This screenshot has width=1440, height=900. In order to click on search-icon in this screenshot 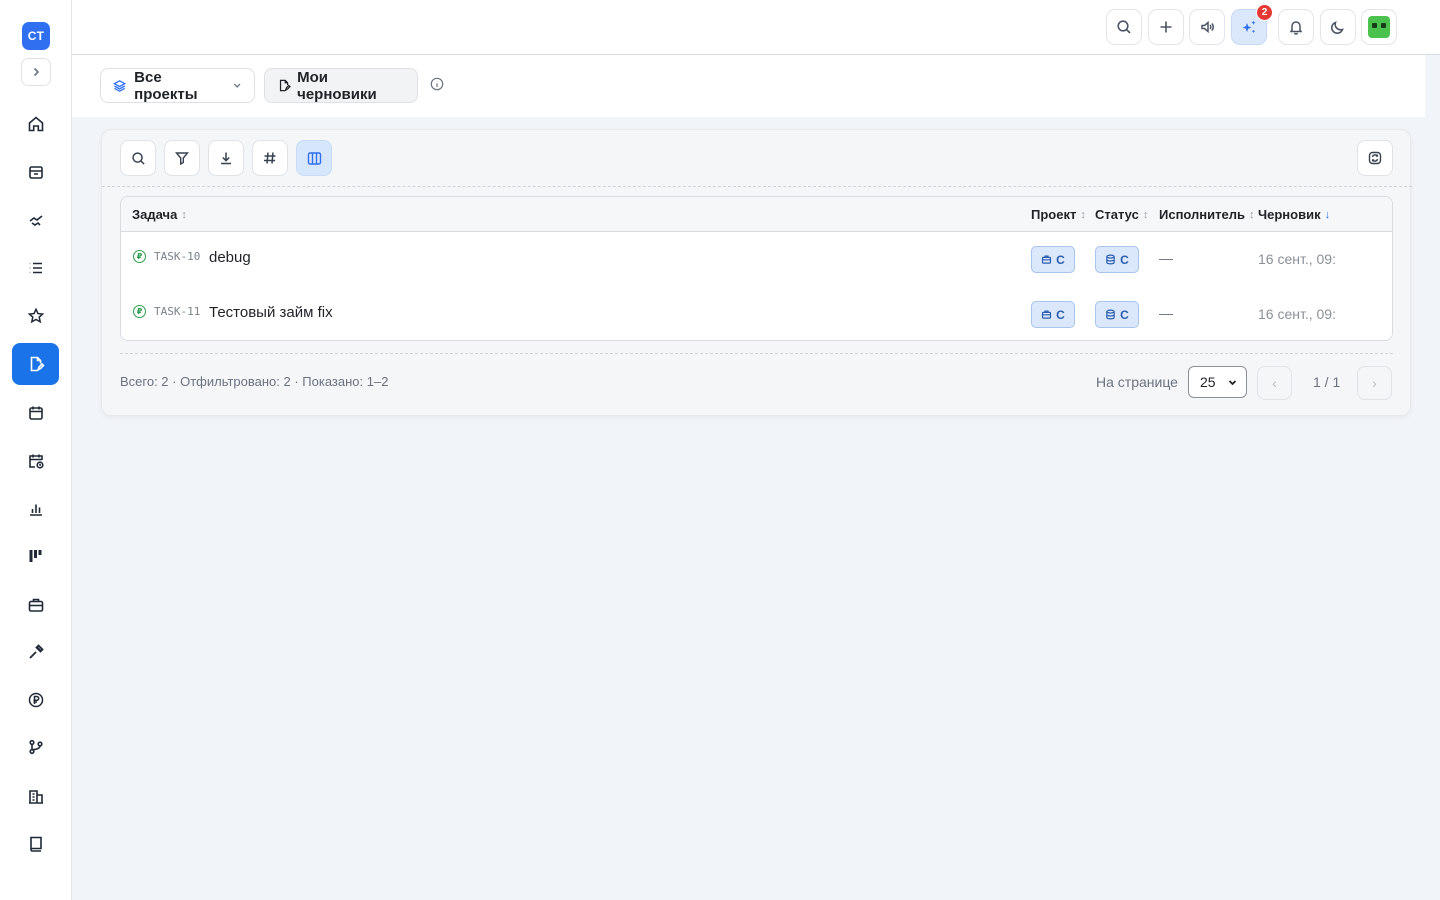, I will do `click(138, 158)`.